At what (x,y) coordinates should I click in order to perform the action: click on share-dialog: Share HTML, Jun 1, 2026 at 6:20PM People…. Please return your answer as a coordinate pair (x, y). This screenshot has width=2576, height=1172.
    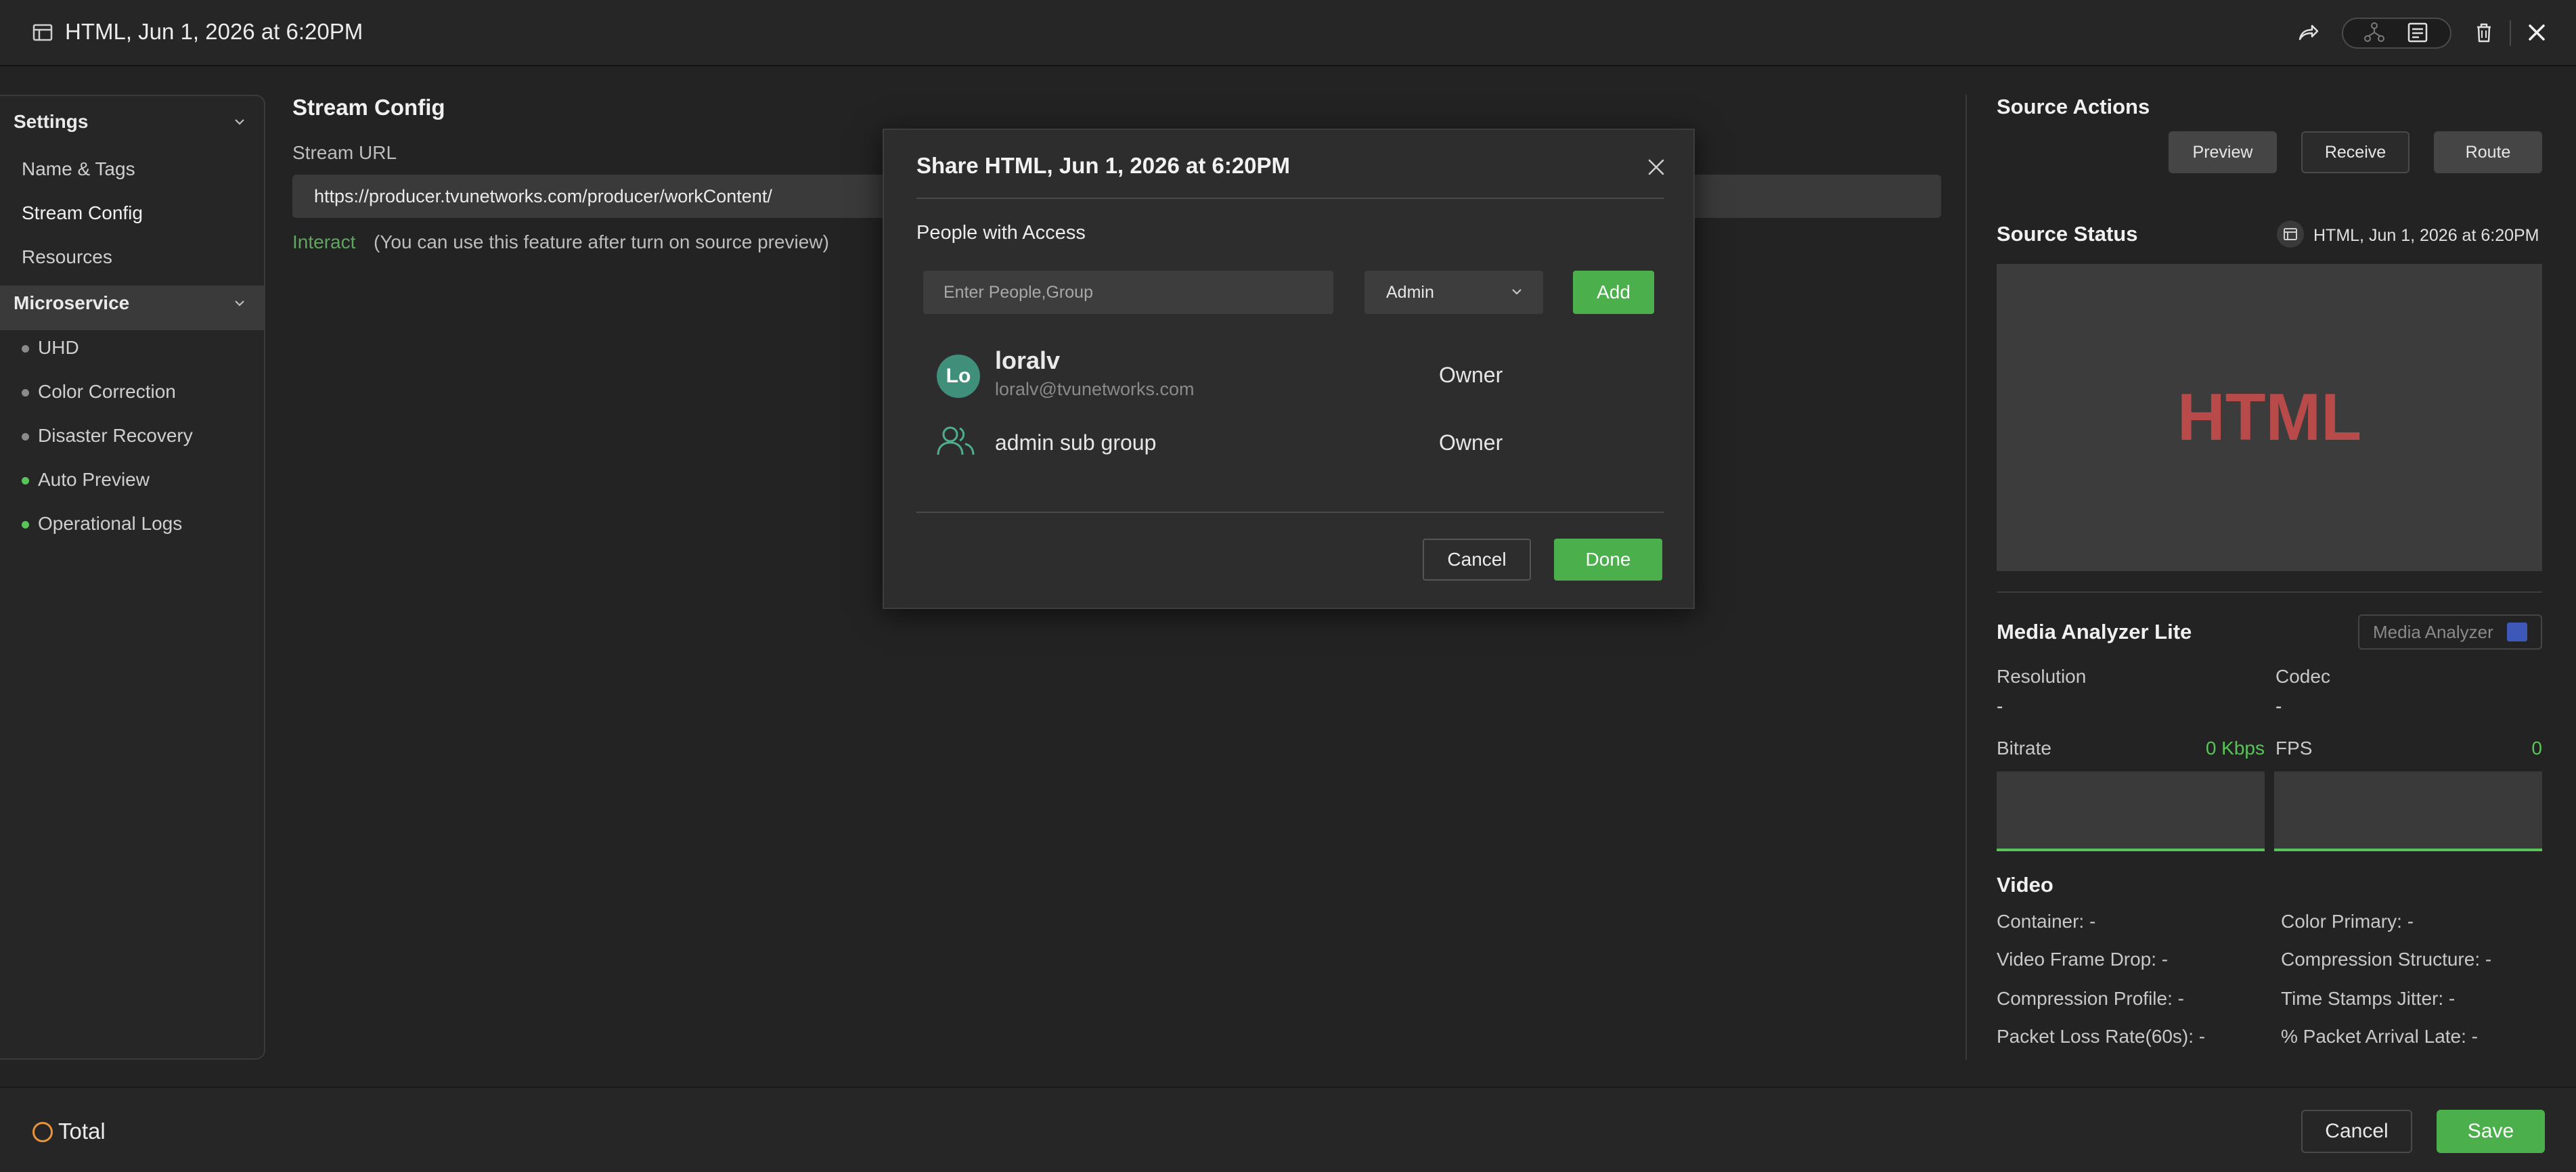
    Looking at the image, I should click on (1289, 369).